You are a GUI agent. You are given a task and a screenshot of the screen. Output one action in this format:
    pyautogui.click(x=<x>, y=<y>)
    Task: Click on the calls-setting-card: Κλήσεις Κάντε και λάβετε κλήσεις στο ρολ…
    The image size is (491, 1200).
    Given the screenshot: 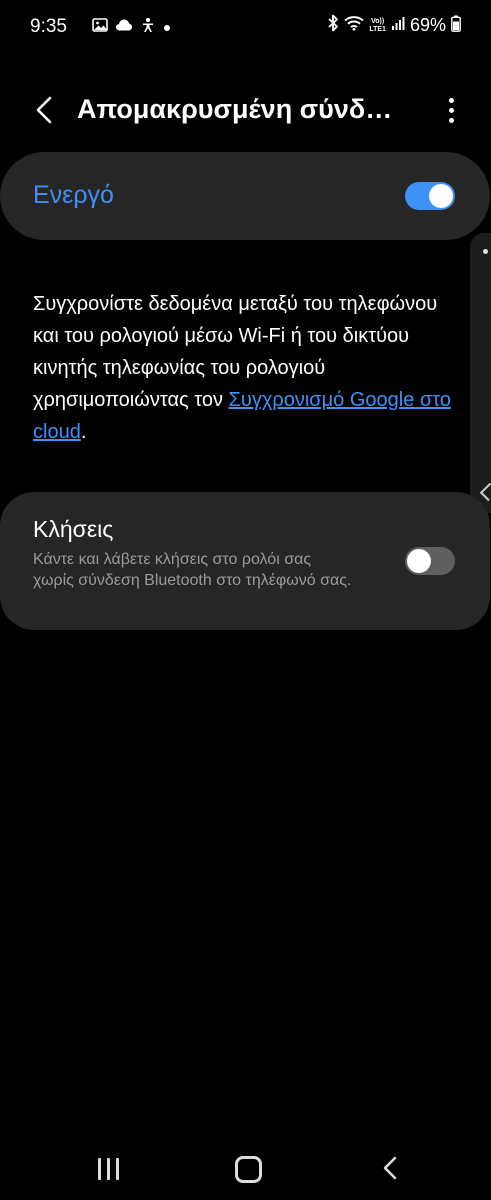 What is the action you would take?
    pyautogui.click(x=245, y=561)
    